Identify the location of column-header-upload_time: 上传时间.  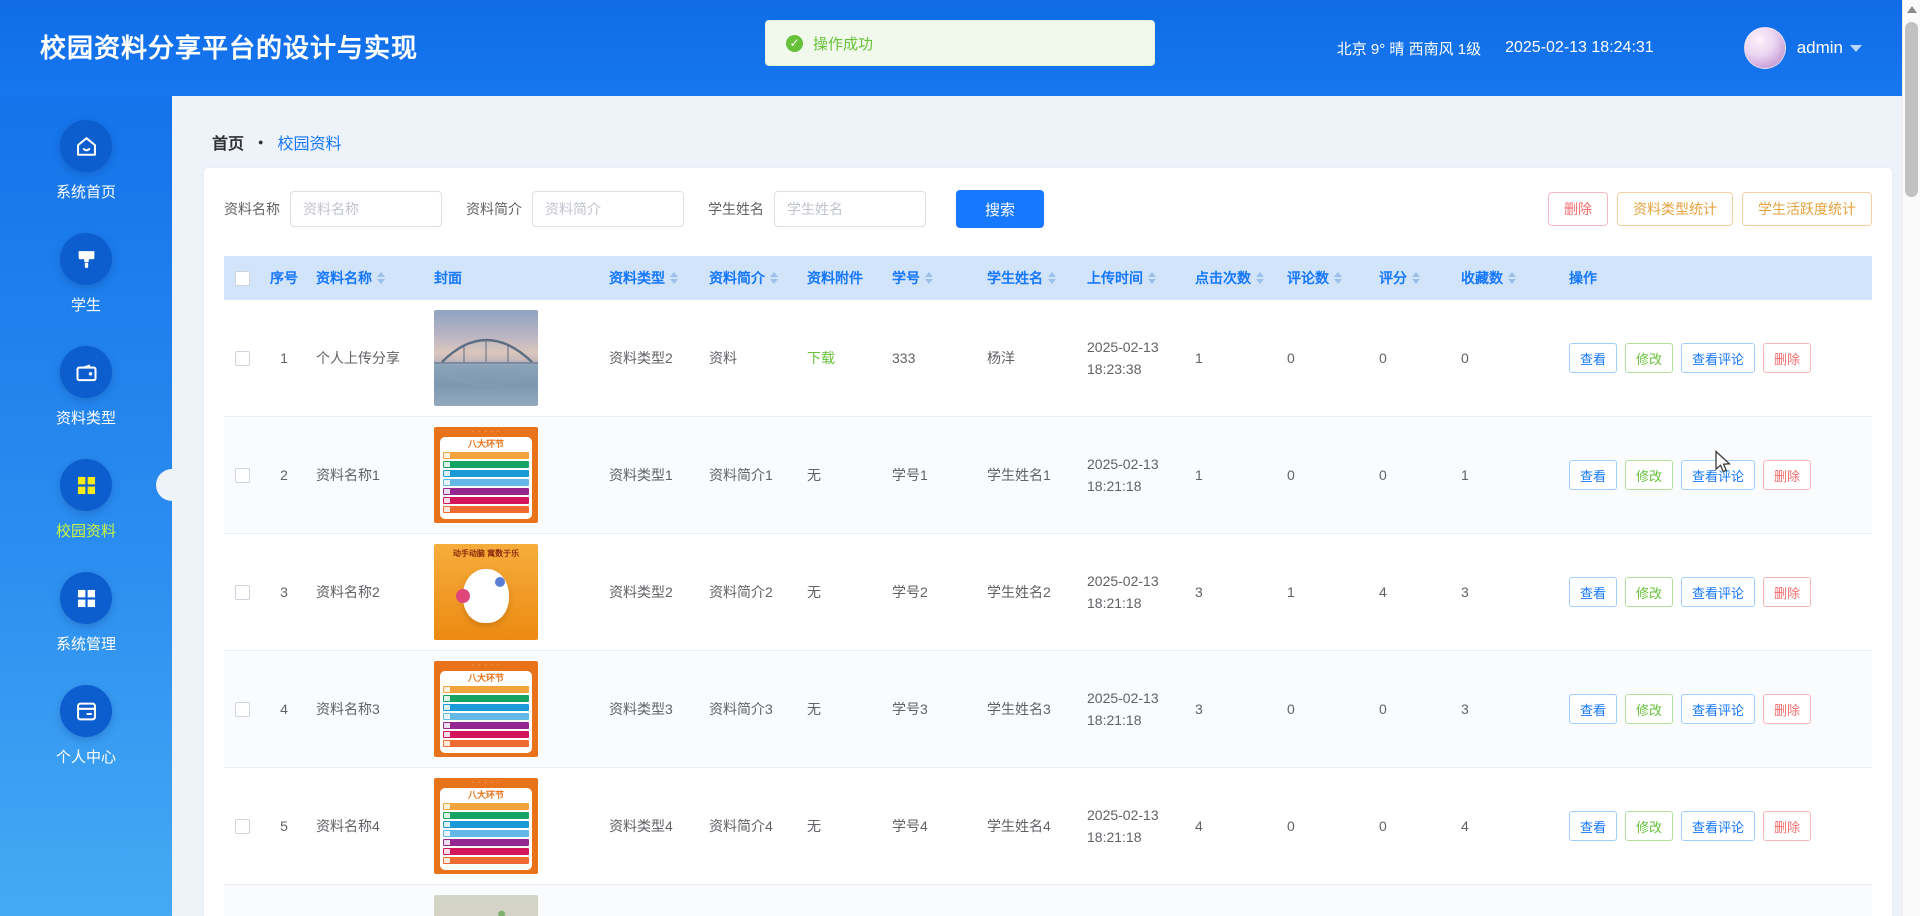
(1133, 278).